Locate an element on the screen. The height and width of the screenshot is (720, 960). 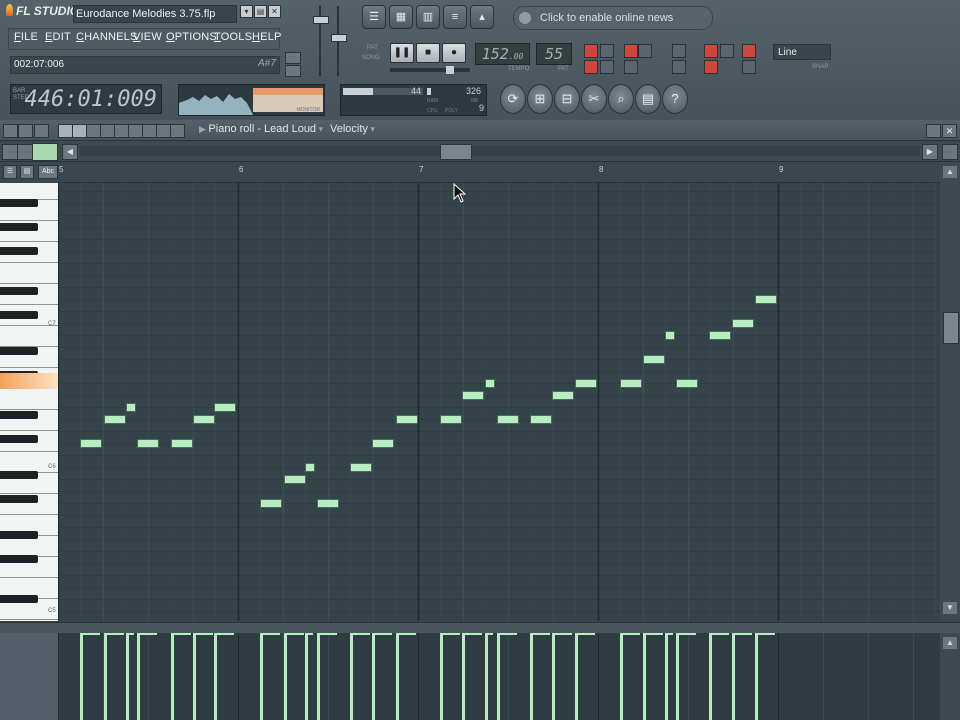
menu-file: FILE is located at coordinates (26, 37).